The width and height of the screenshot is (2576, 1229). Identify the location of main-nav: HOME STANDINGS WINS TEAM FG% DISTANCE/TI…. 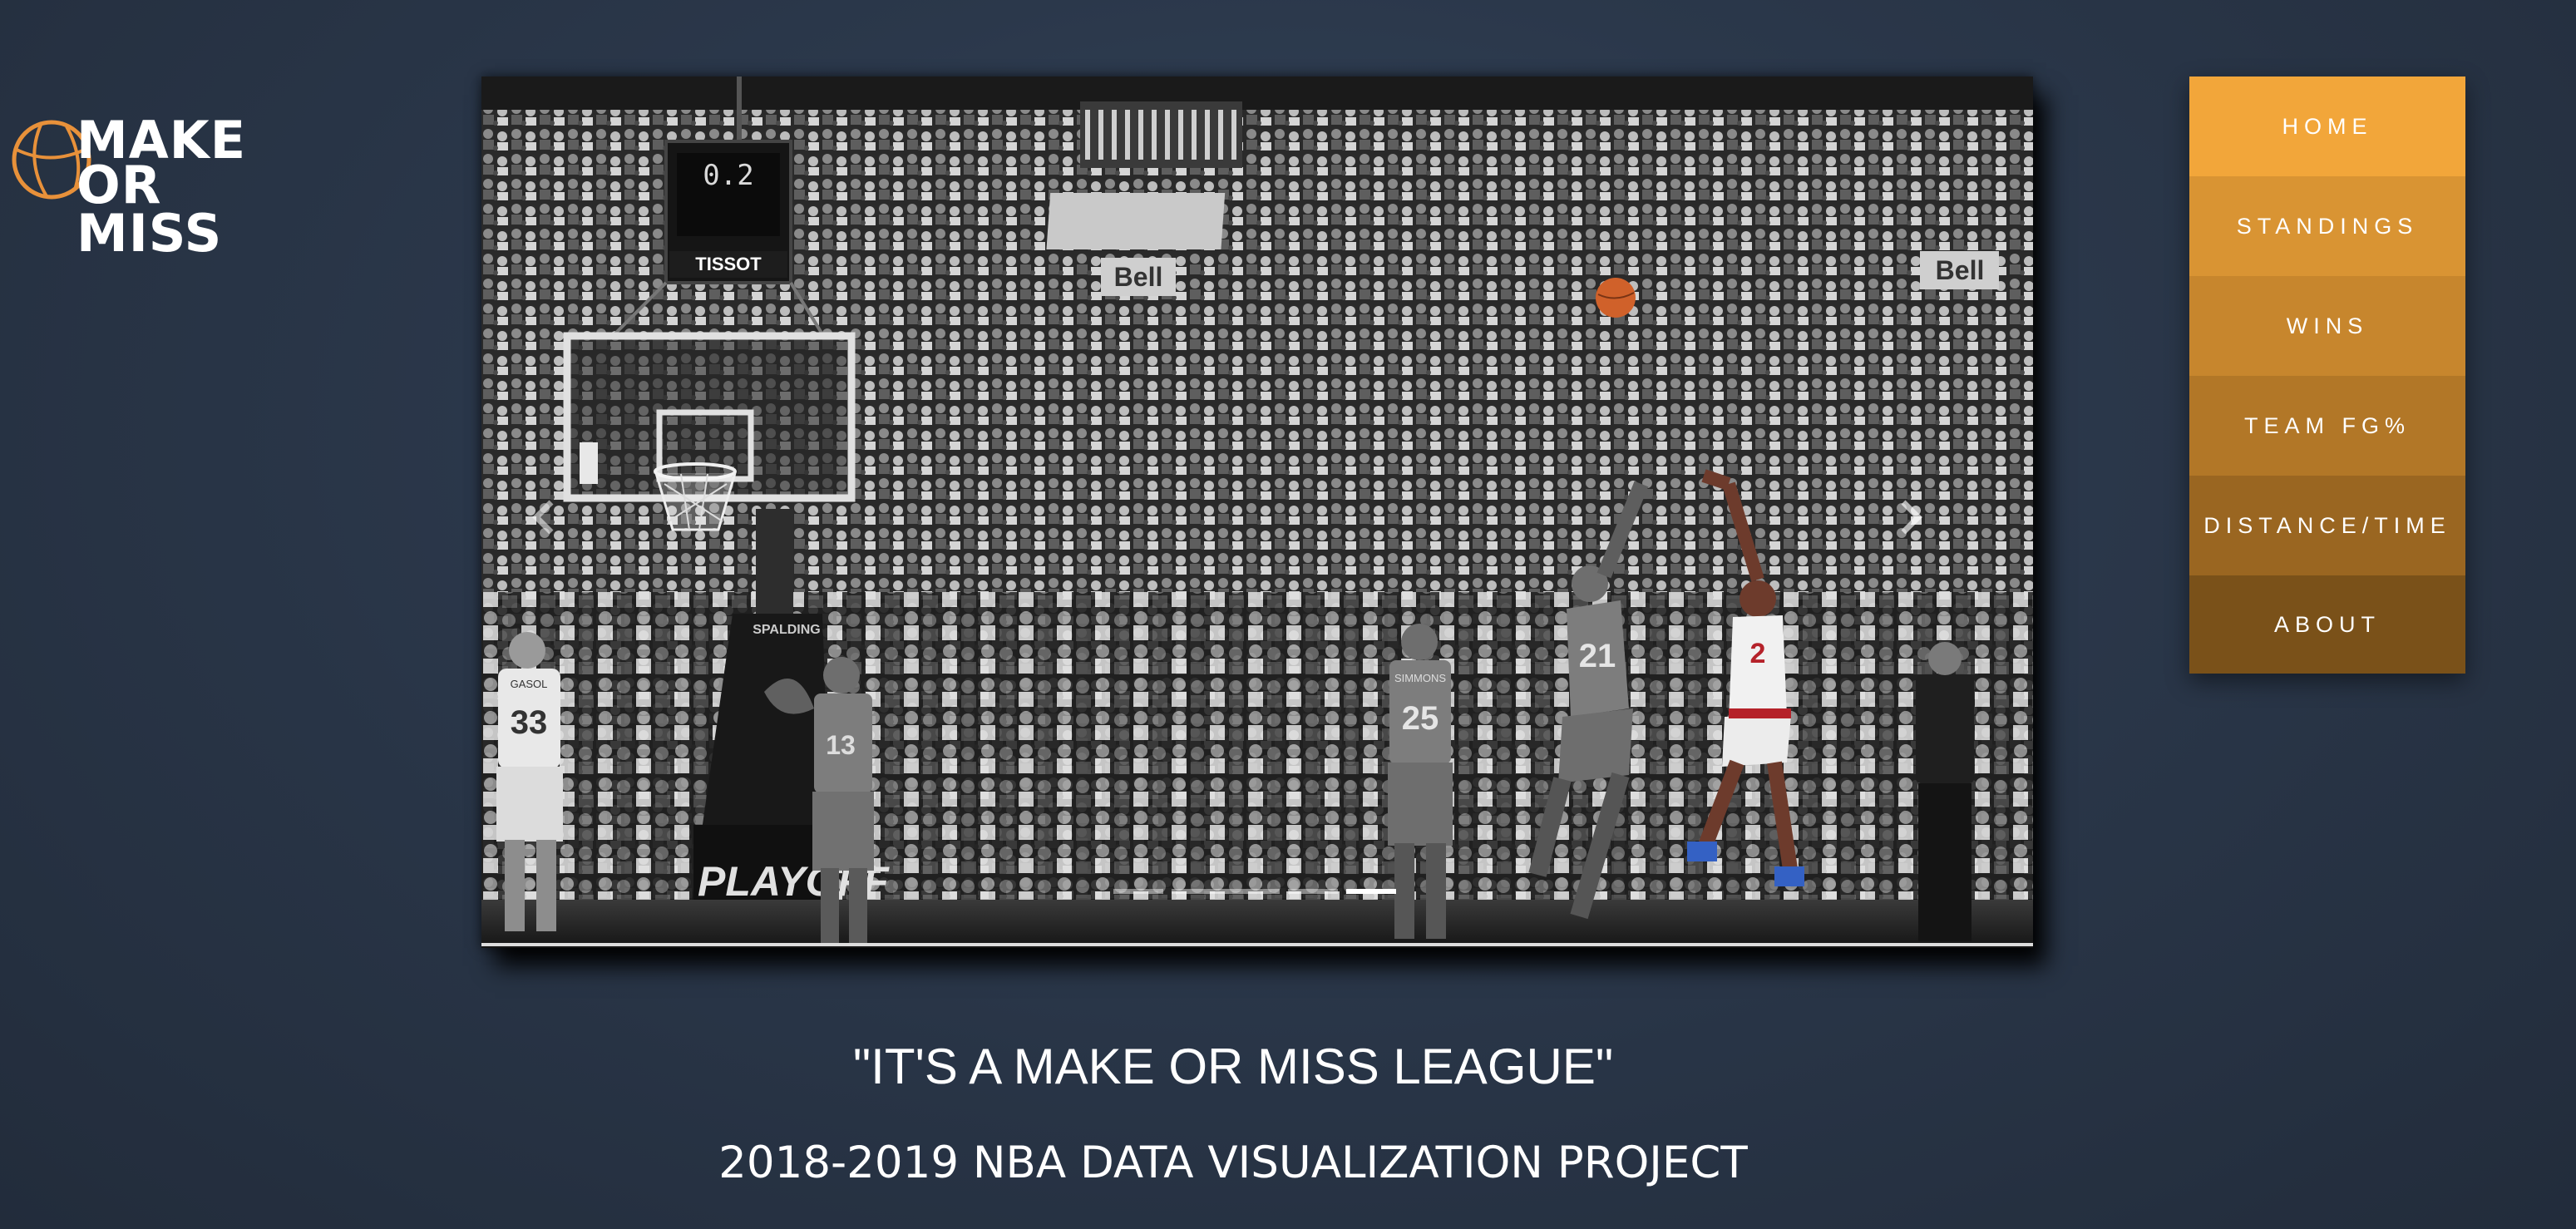
(2327, 375).